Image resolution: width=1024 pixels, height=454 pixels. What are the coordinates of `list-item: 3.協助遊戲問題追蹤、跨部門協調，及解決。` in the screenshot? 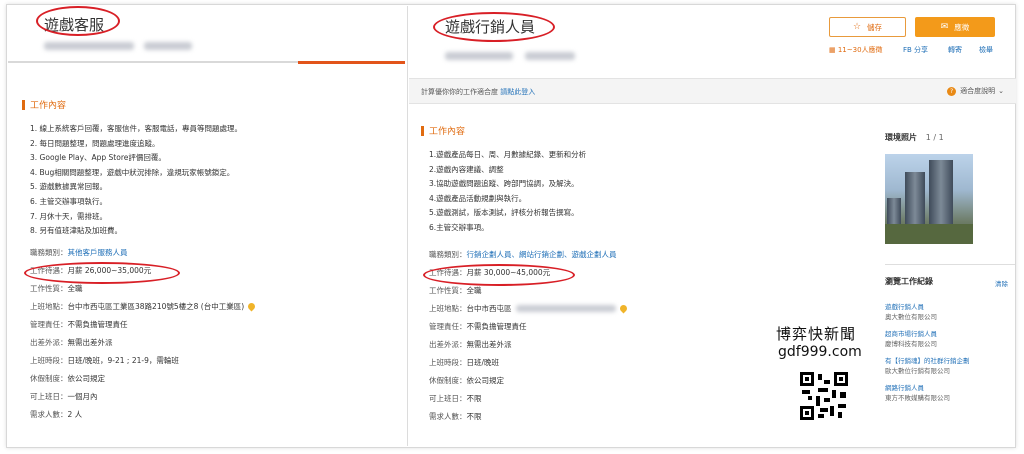 It's located at (504, 184).